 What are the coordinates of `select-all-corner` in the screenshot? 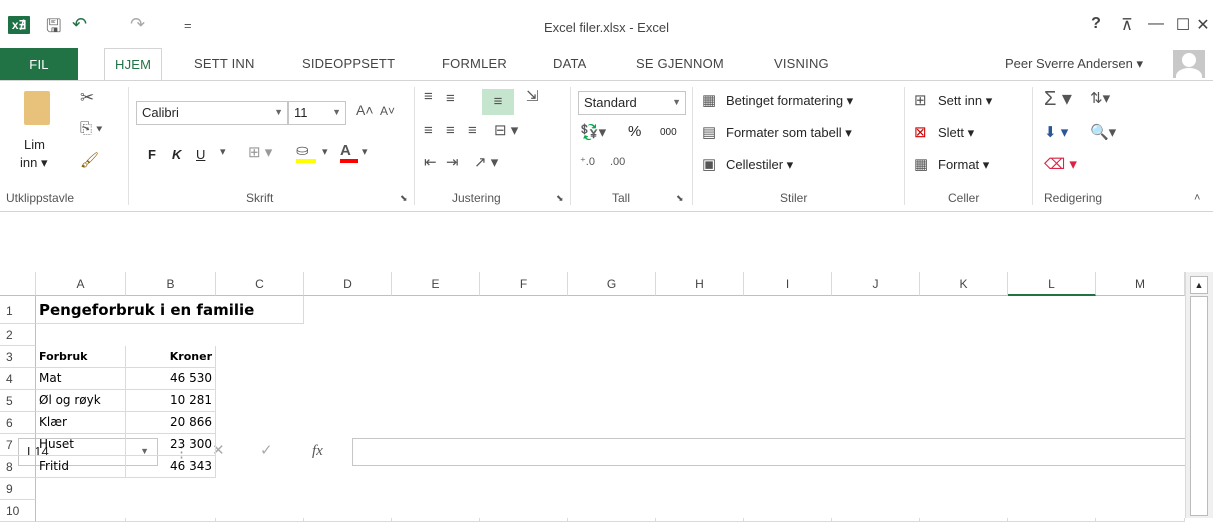 It's located at (18, 284).